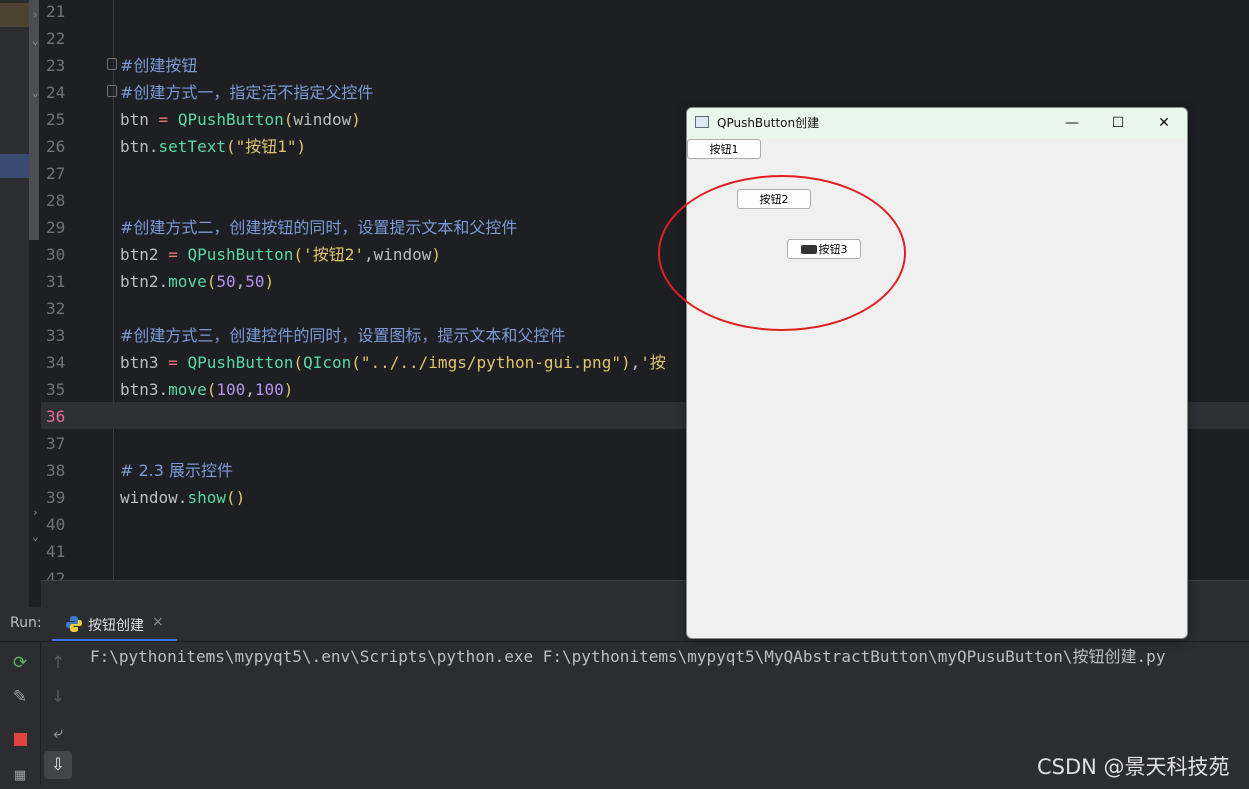  What do you see at coordinates (624, 65) in the screenshot?
I see `code-line: 23 #创建按钮` at bounding box center [624, 65].